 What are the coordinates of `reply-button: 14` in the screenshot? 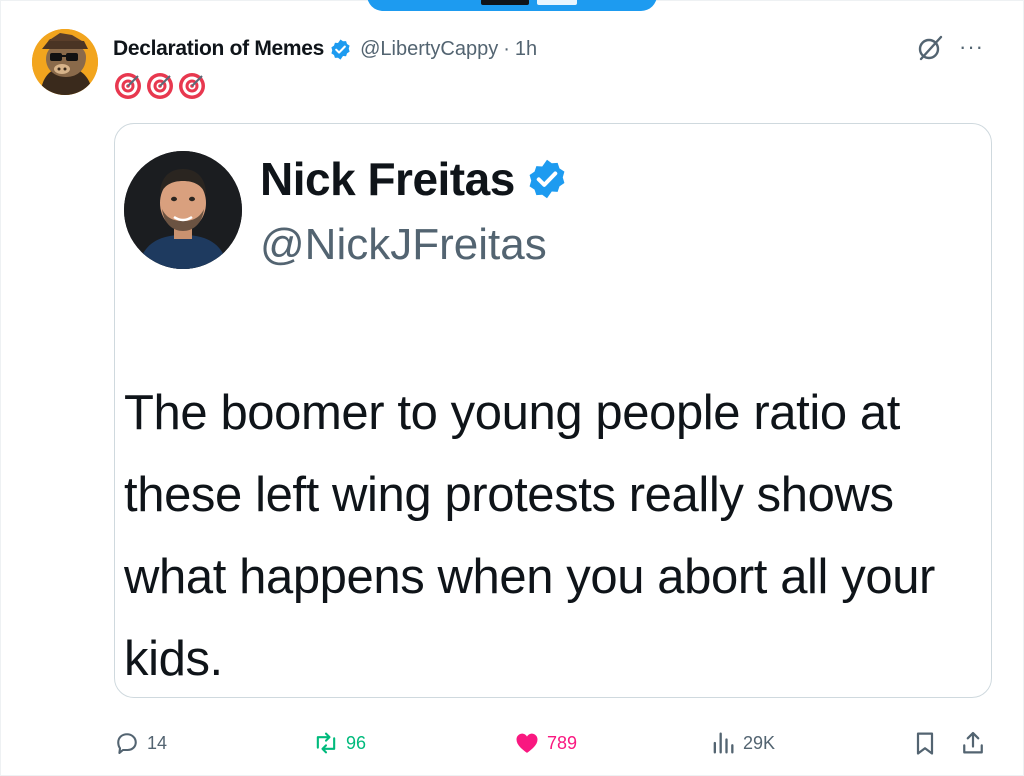 It's located at (140, 743).